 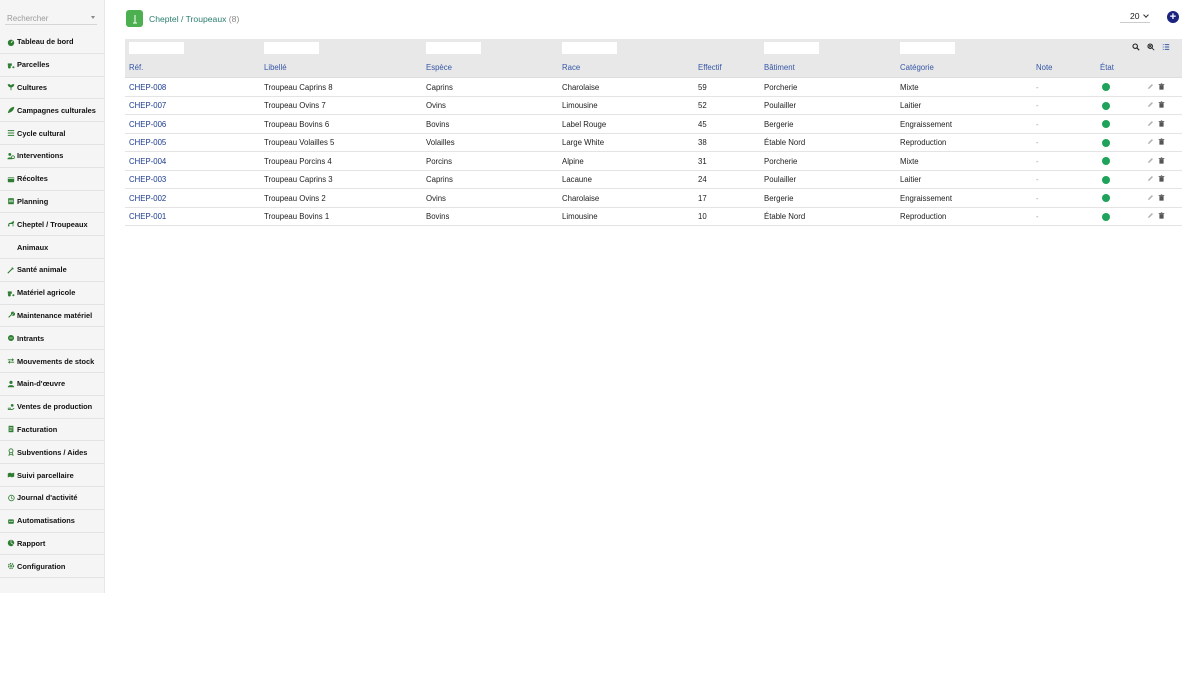 What do you see at coordinates (52, 407) in the screenshot?
I see `sidebar-item-ventes-de-production: Ventes de production` at bounding box center [52, 407].